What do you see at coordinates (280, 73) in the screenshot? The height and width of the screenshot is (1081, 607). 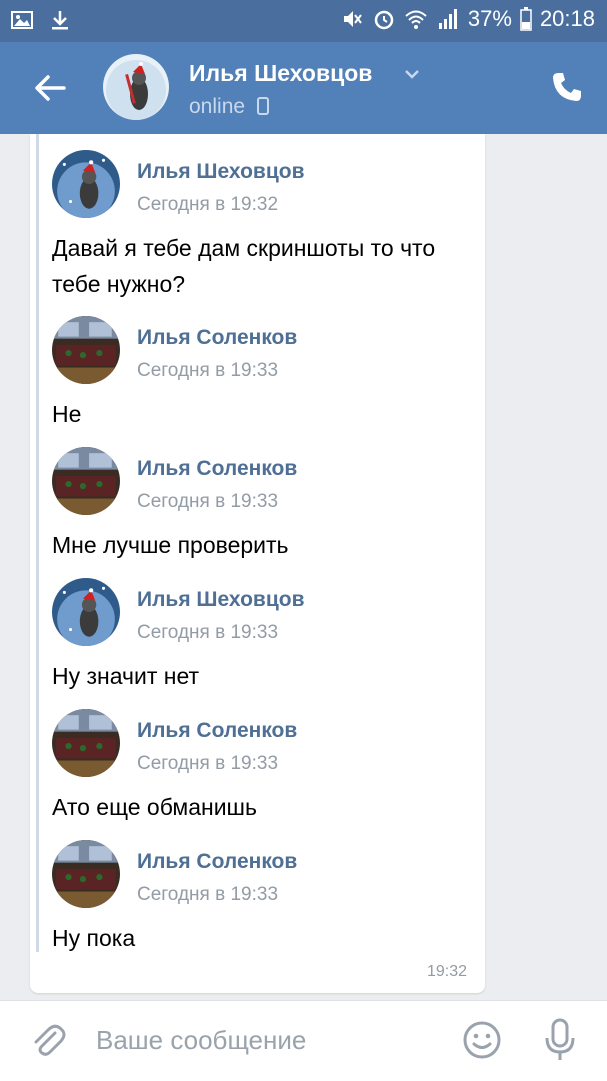 I see `contact-name: Илья Шеховцов` at bounding box center [280, 73].